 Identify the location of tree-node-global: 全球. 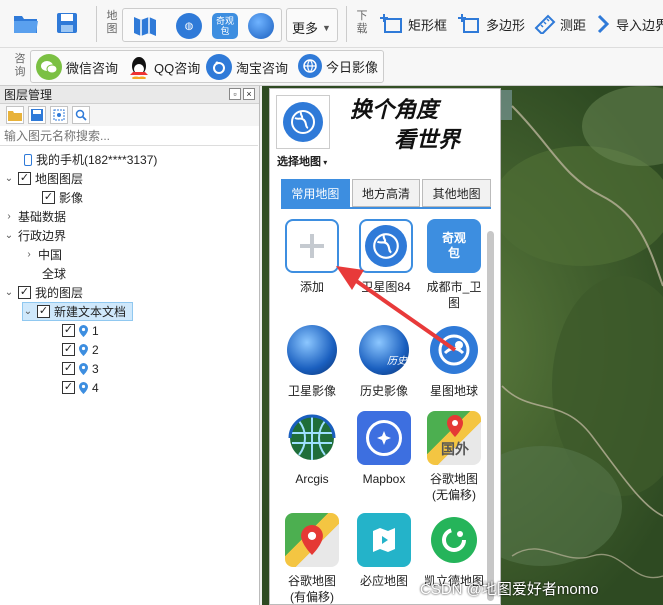
(54, 273).